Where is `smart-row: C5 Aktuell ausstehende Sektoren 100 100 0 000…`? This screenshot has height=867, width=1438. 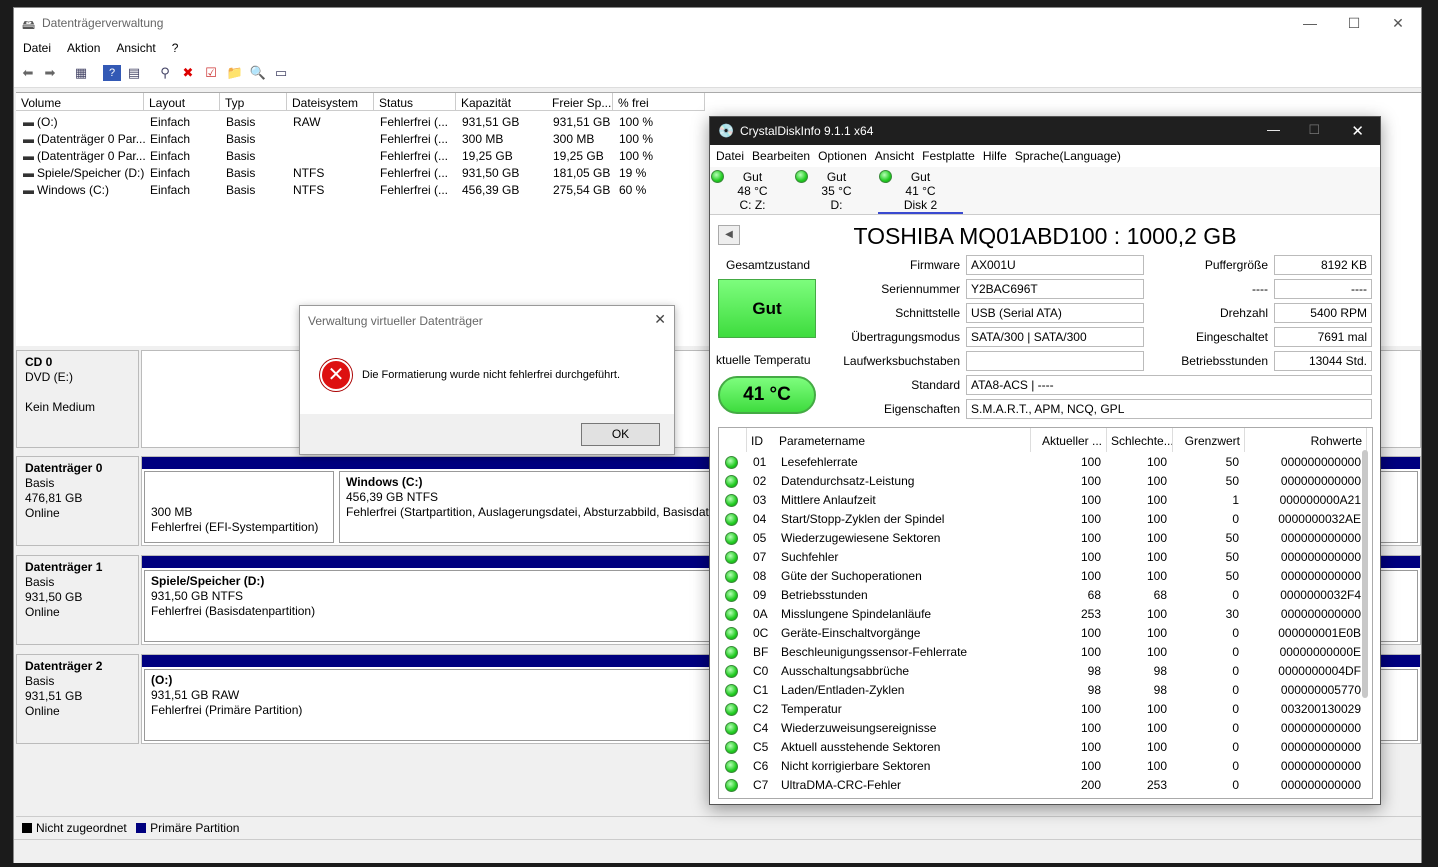
smart-row: C5 Aktuell ausstehende Sektoren 100 100 0 000… is located at coordinates (1040, 747).